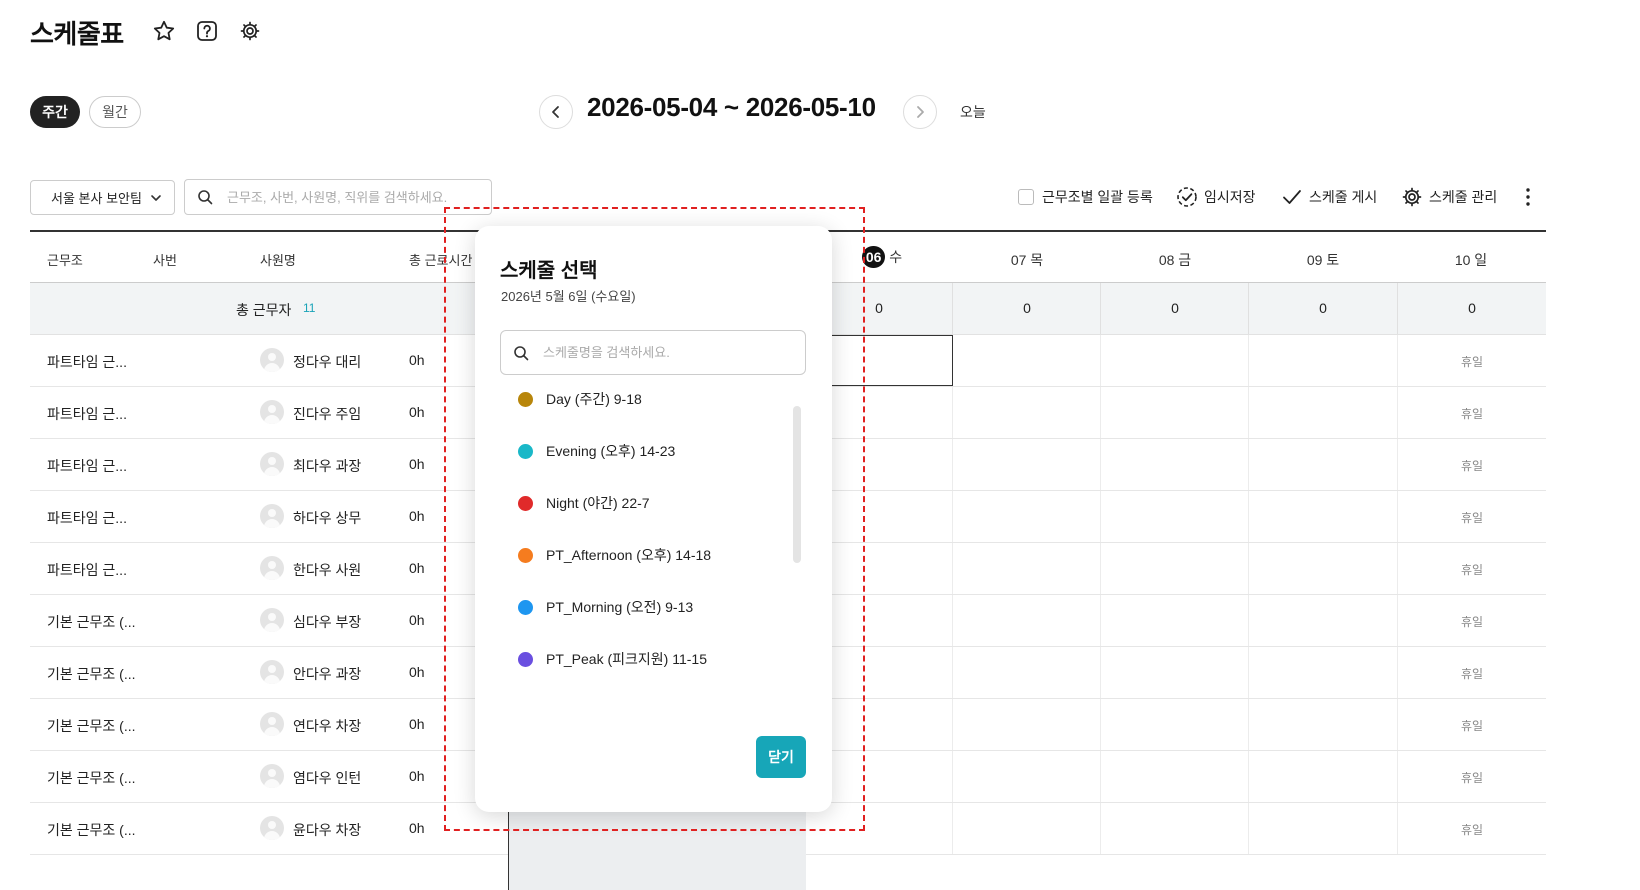  I want to click on header-name: 사원명, so click(278, 260).